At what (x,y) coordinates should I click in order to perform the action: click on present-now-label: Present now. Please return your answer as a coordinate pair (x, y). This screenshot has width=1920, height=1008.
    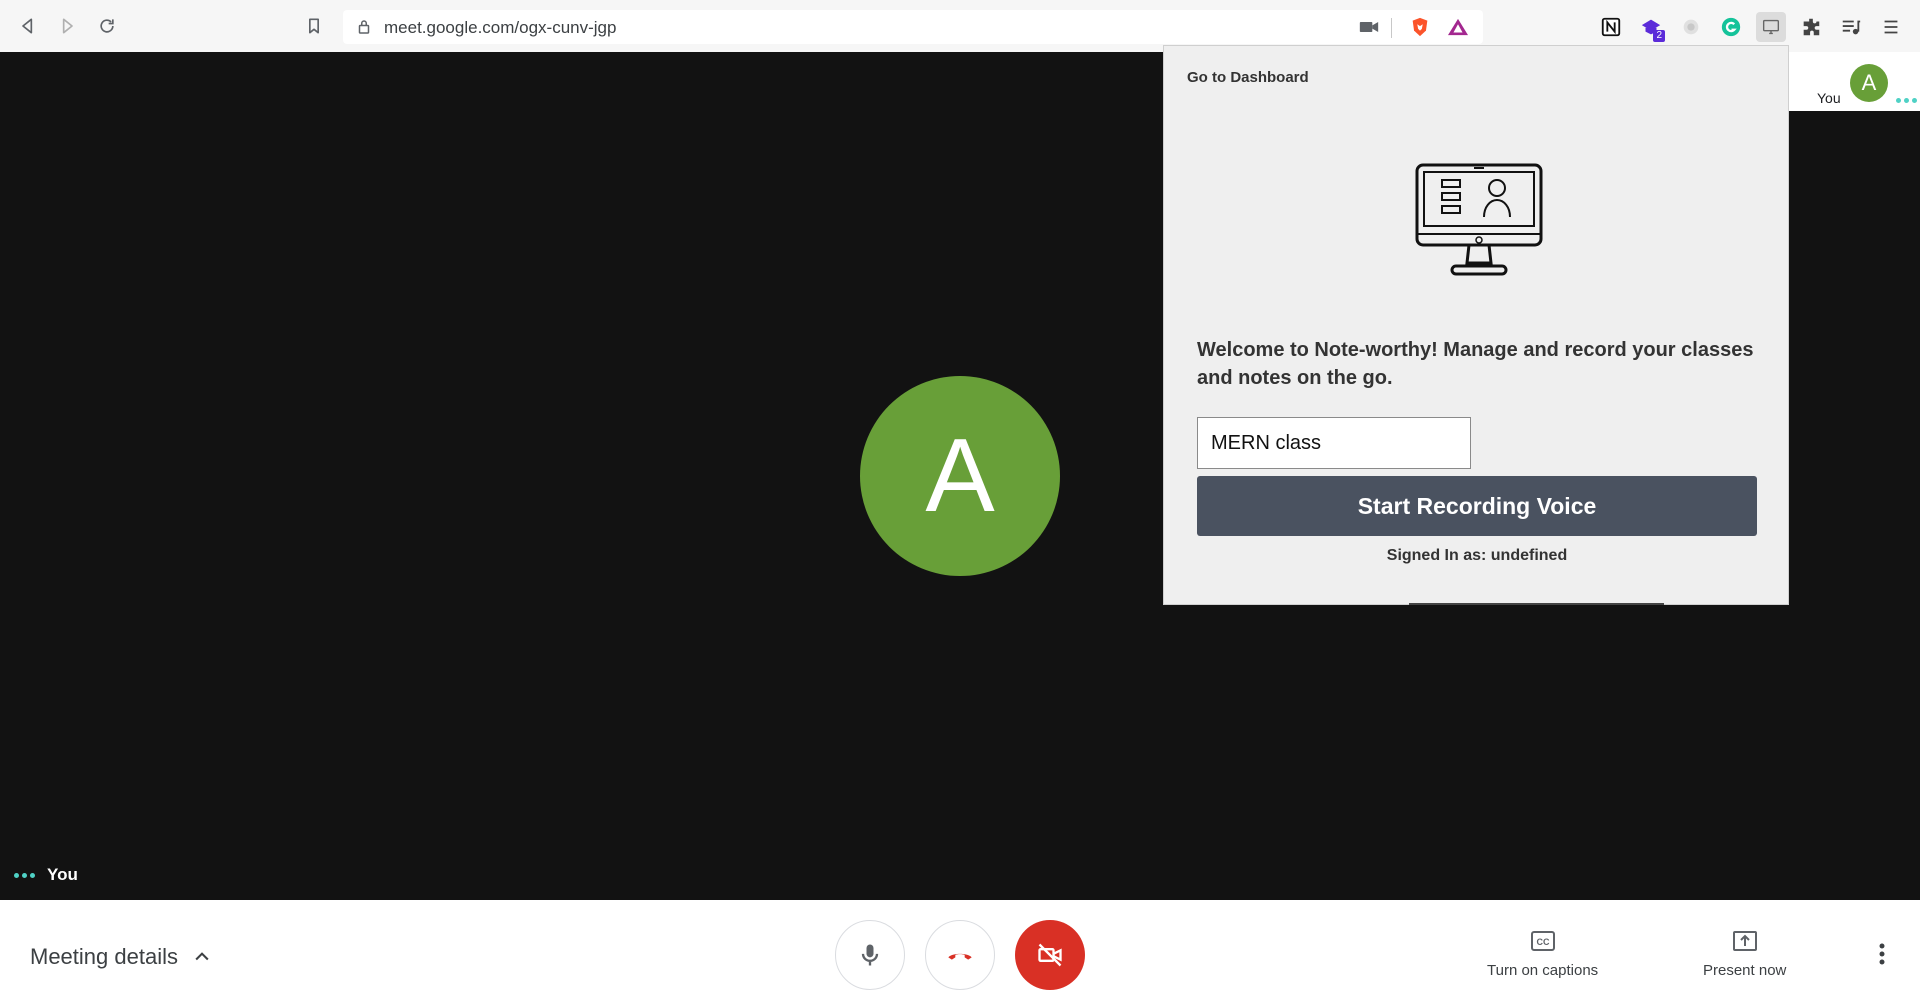
    Looking at the image, I should click on (1745, 970).